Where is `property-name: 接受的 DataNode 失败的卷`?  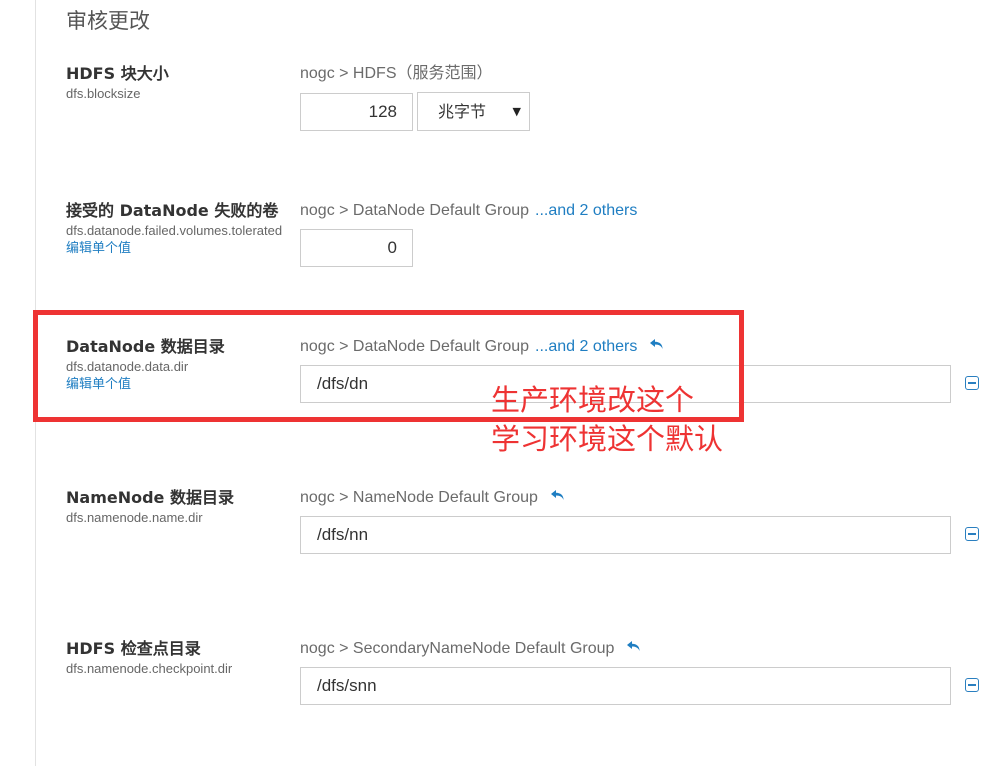 property-name: 接受的 DataNode 失败的卷 is located at coordinates (172, 210).